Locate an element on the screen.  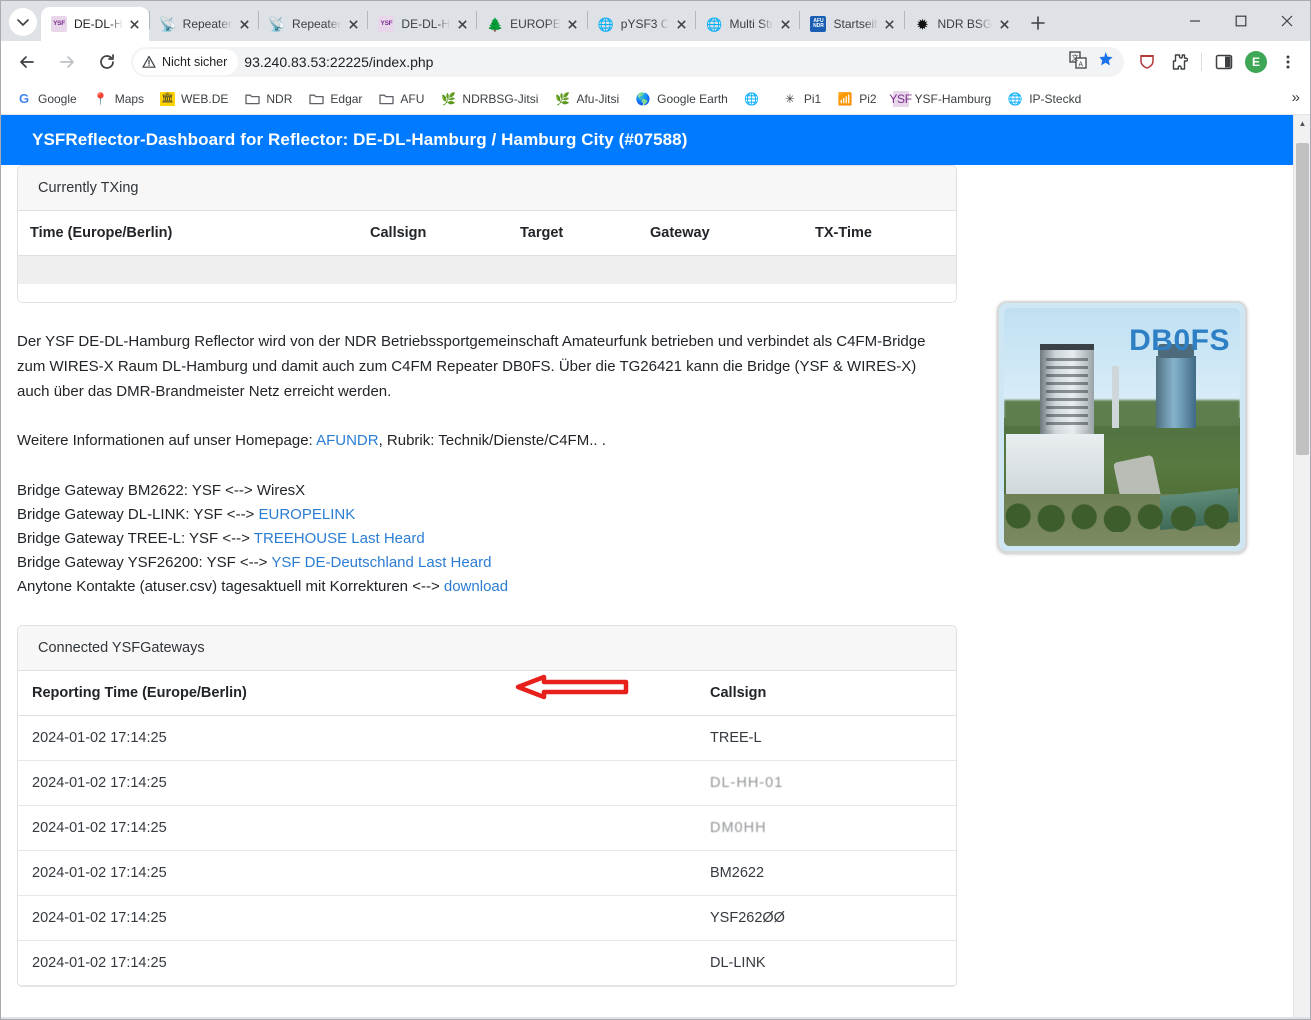
photo-highrise is located at coordinates (1067, 389).